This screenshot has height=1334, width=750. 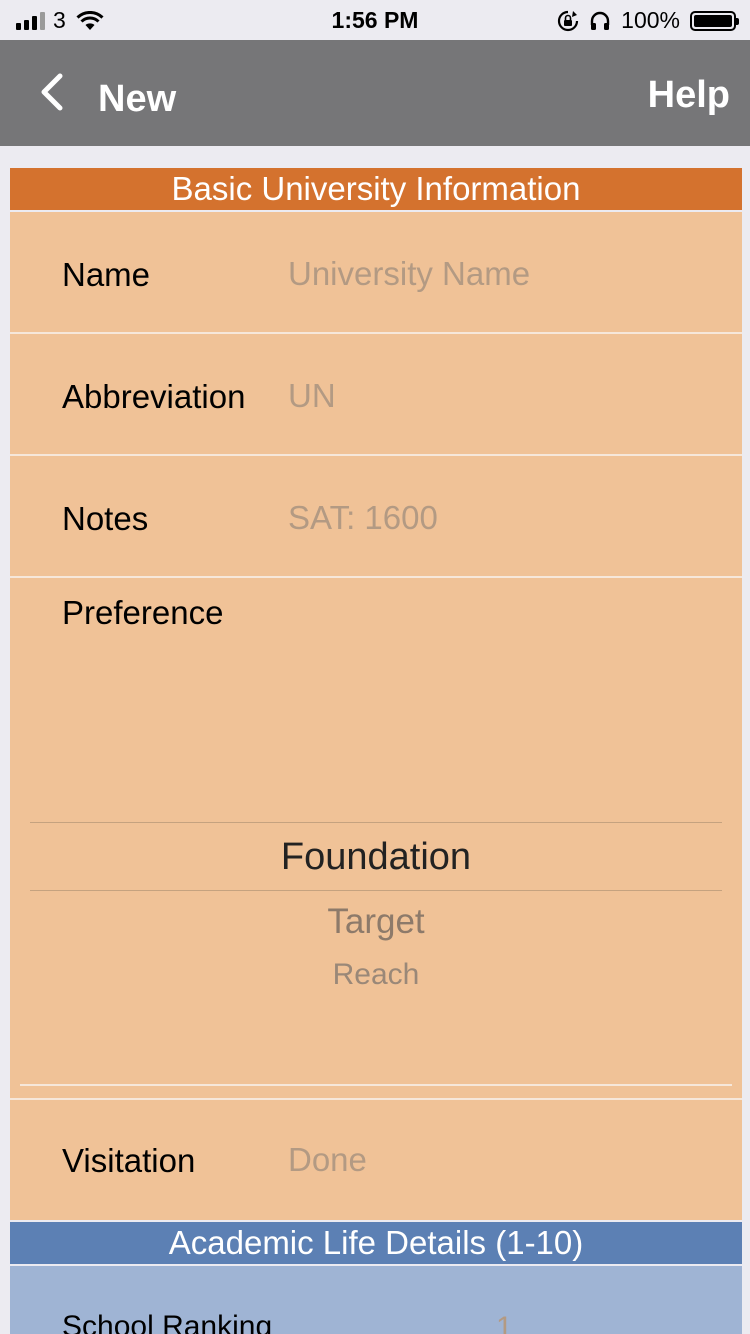 What do you see at coordinates (376, 890) in the screenshot?
I see `picker-bottom-line` at bounding box center [376, 890].